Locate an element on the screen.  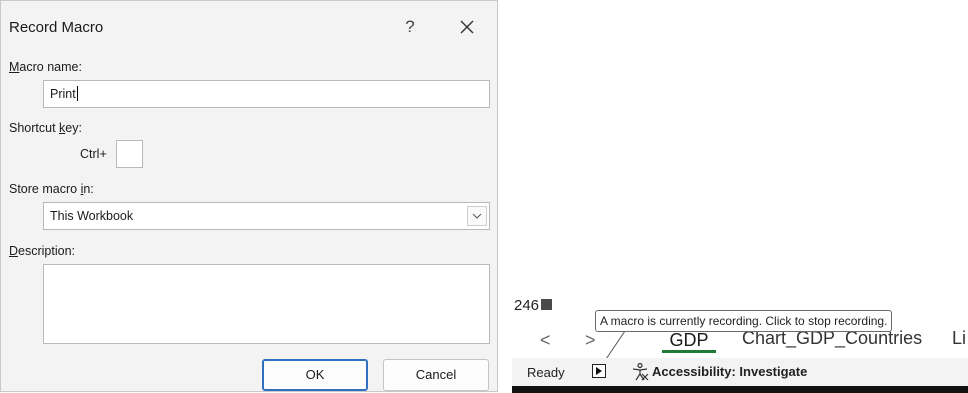
chevron-down-icon is located at coordinates (477, 216).